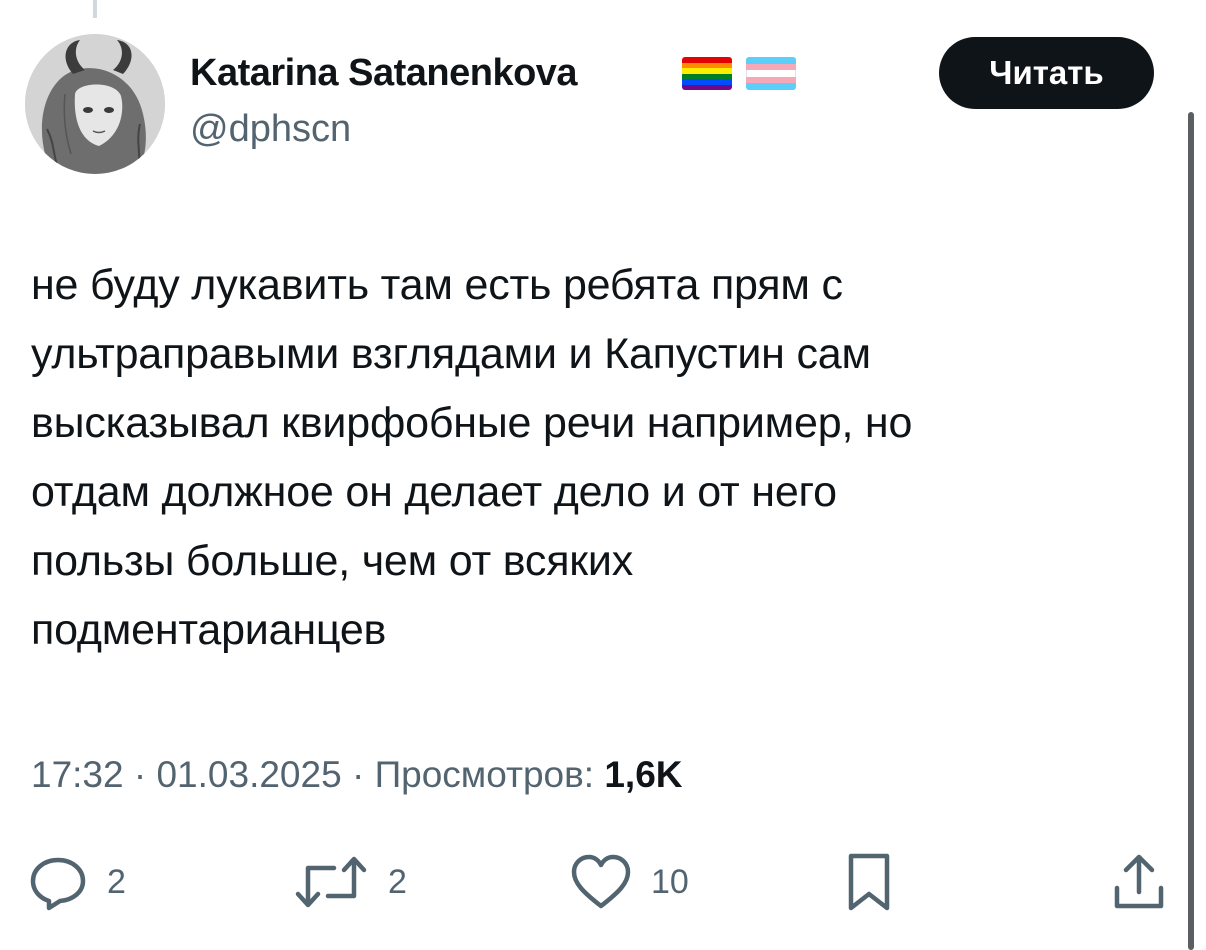  I want to click on avatar, so click(95, 104).